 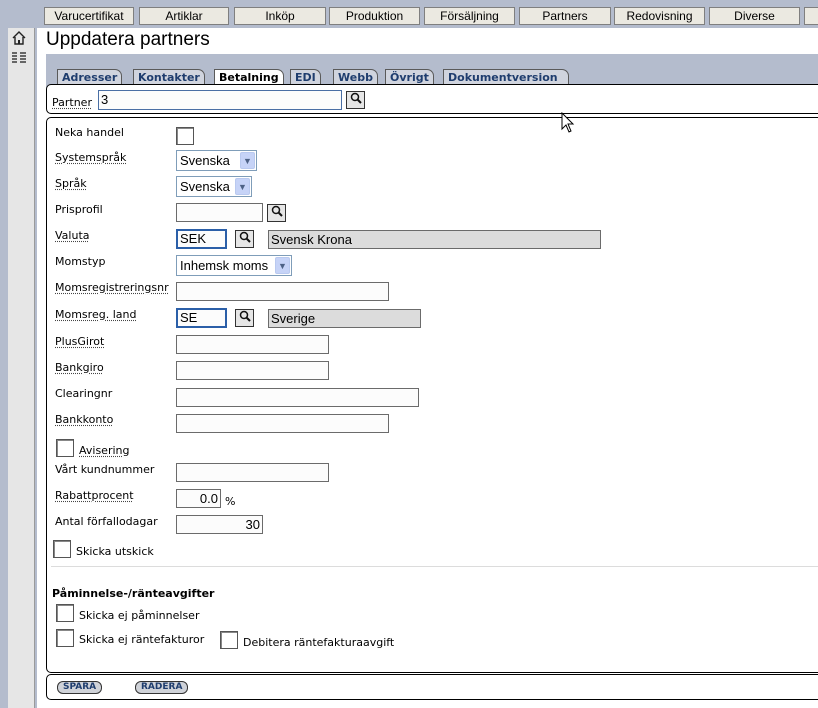 I want to click on bankgiro-input, so click(x=252, y=370).